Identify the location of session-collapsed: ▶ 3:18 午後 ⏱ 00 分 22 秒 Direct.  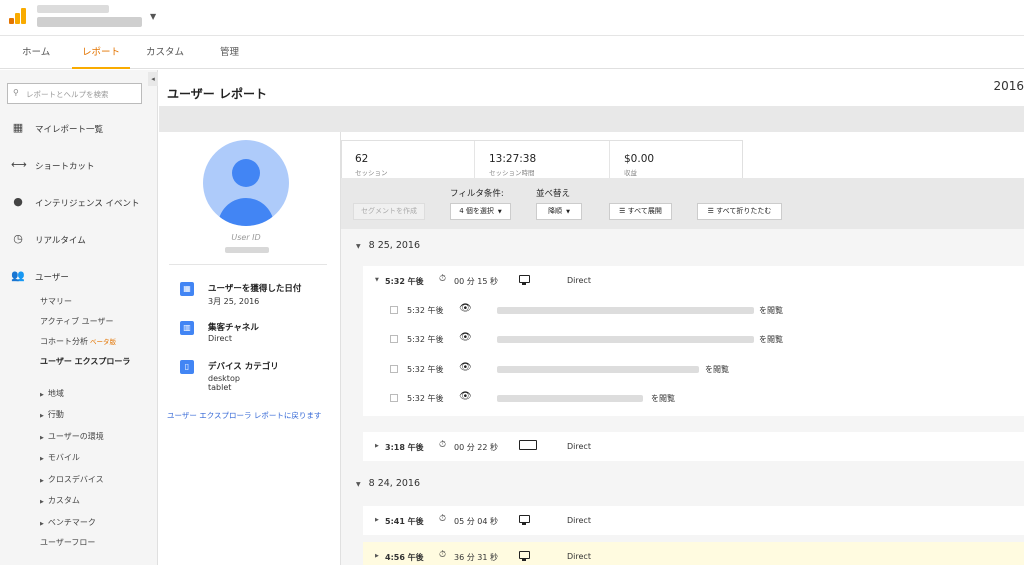
(693, 446).